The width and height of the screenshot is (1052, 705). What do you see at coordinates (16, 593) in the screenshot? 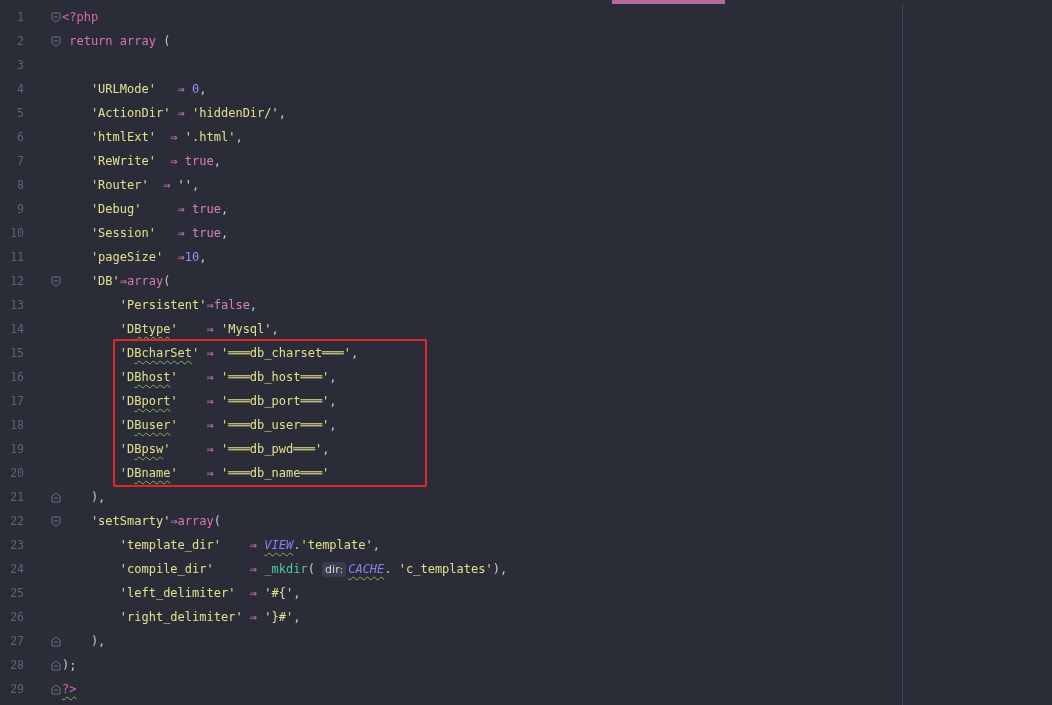
I see `line-number: 25` at bounding box center [16, 593].